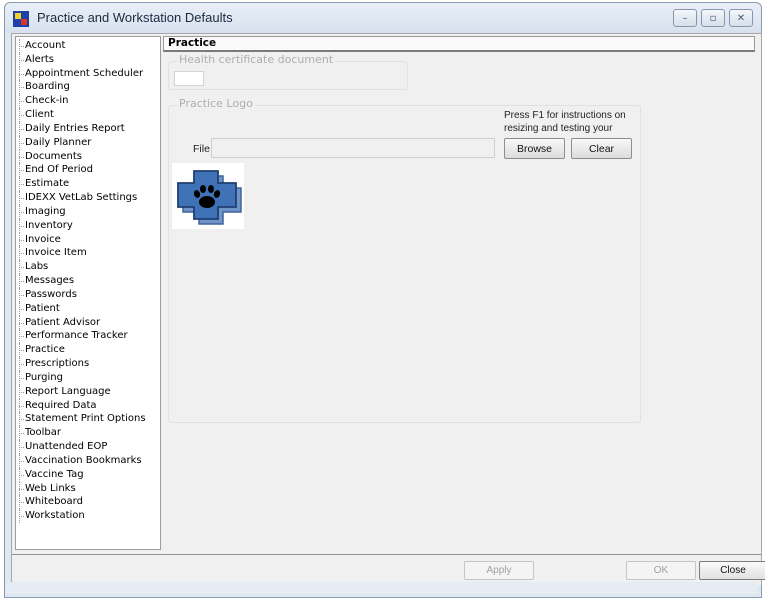 Image resolution: width=765 pixels, height=602 pixels. What do you see at coordinates (201, 149) in the screenshot?
I see `file-label: File` at bounding box center [201, 149].